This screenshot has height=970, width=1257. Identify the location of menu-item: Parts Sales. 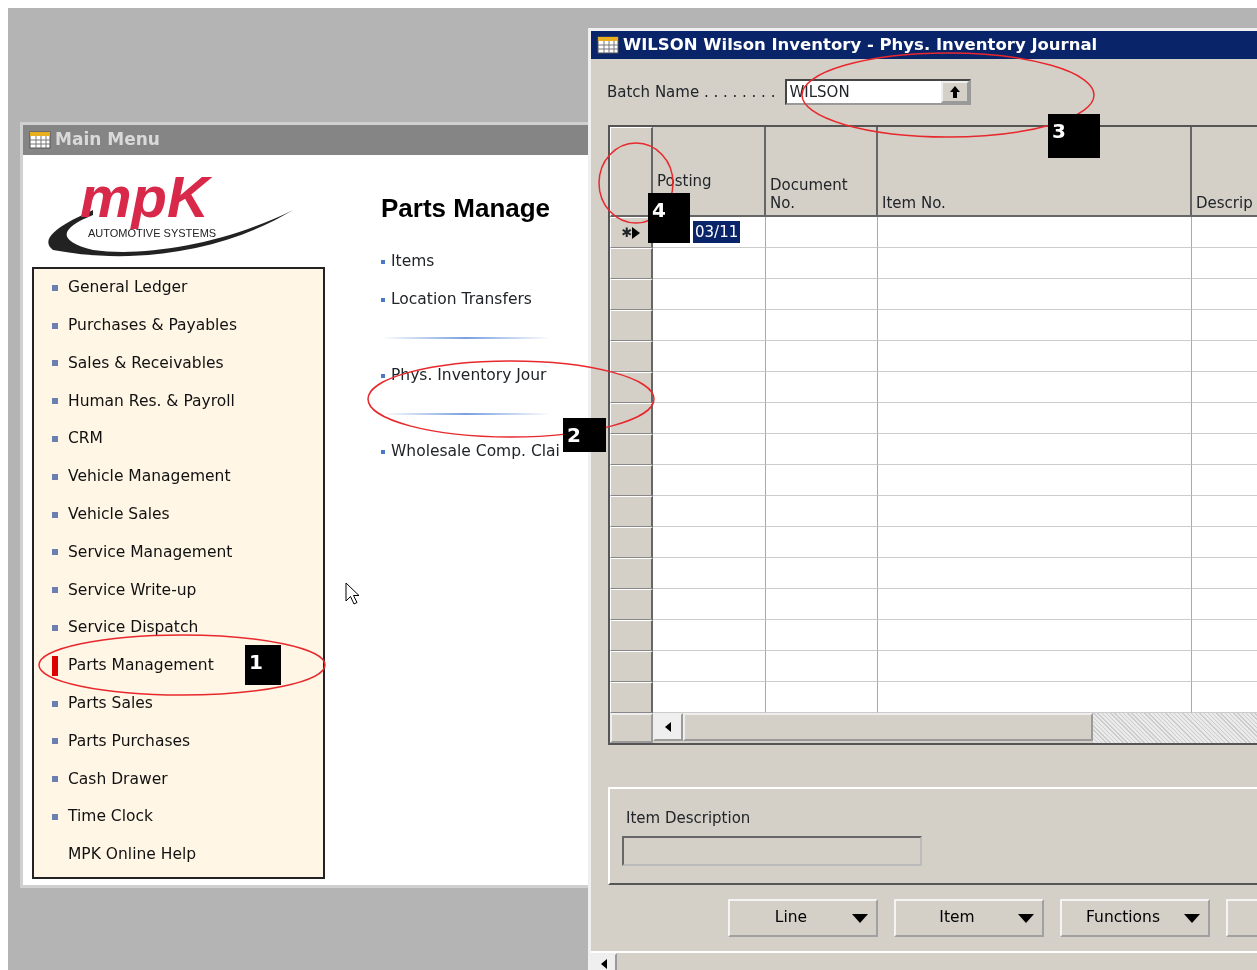
(102, 703).